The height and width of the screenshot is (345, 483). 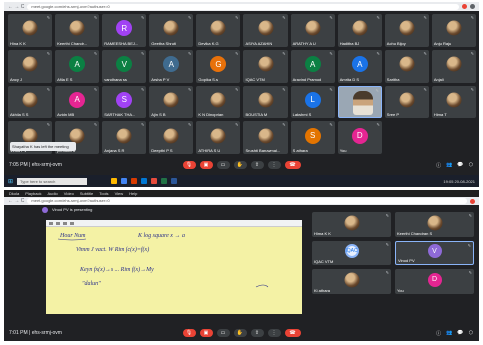 What do you see at coordinates (77, 102) in the screenshot?
I see `participant-tile: ✎ A Avidn MB` at bounding box center [77, 102].